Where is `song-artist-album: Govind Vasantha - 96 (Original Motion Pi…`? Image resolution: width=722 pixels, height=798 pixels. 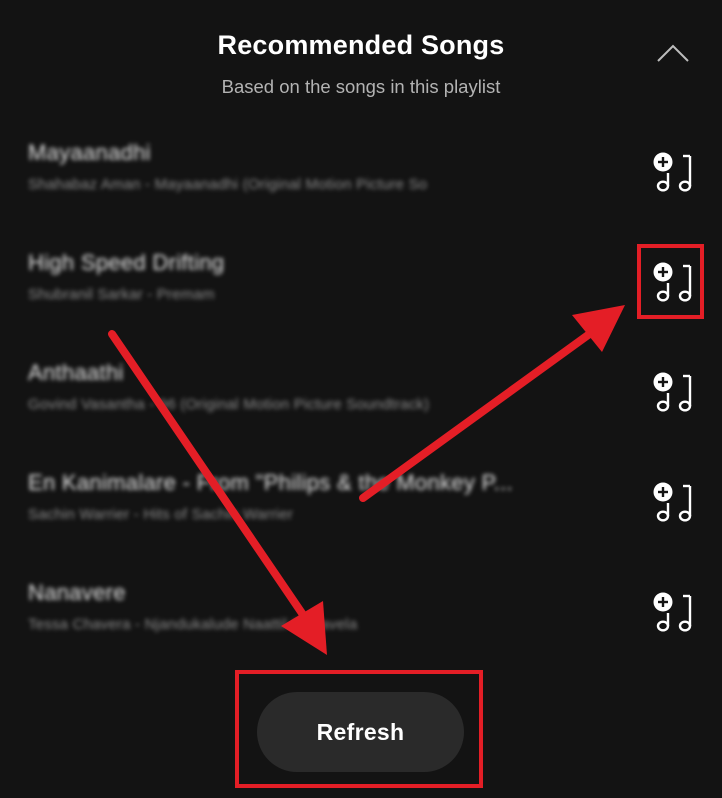
song-artist-album: Govind Vasantha - 96 (Original Motion Pi… is located at coordinates (229, 404).